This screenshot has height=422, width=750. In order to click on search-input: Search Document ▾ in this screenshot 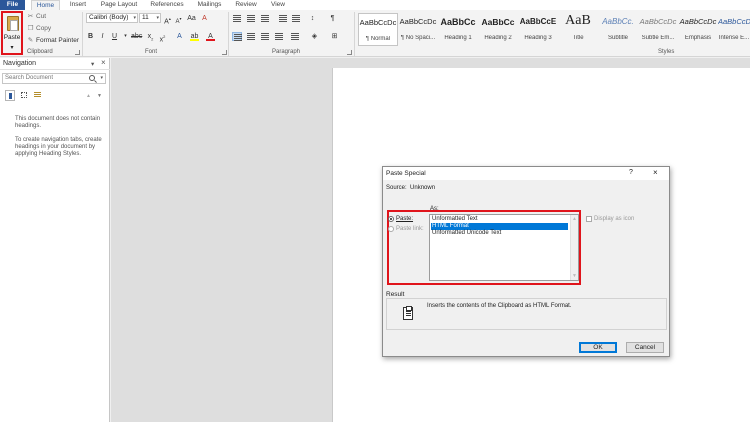, I will do `click(54, 78)`.